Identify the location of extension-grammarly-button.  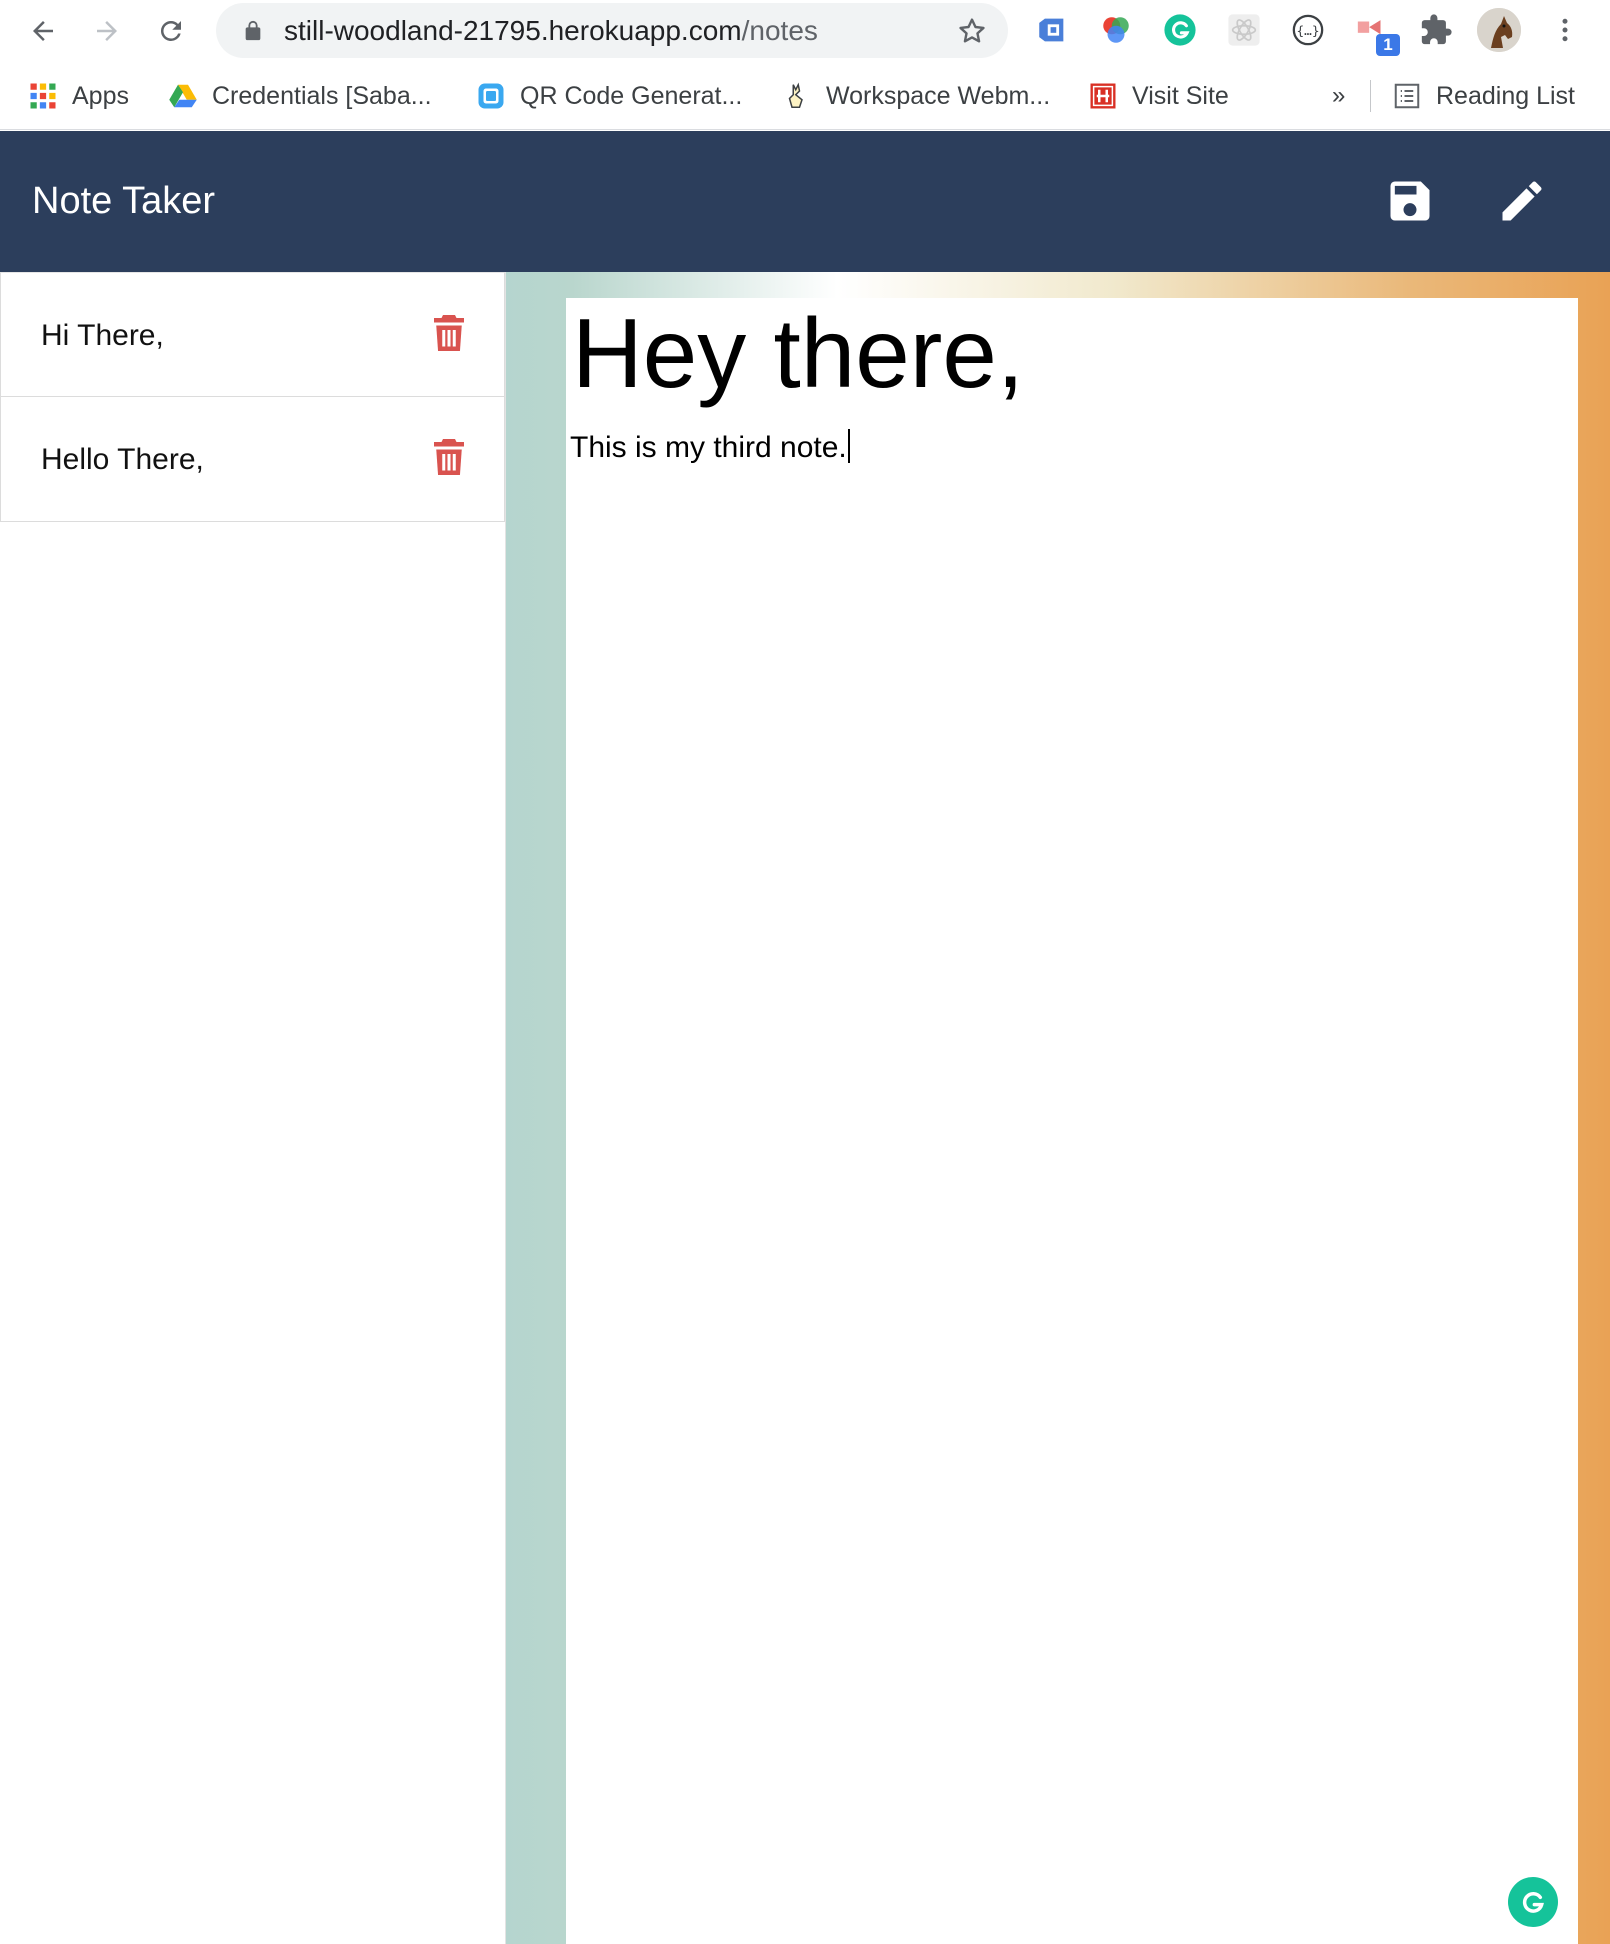
(1180, 30).